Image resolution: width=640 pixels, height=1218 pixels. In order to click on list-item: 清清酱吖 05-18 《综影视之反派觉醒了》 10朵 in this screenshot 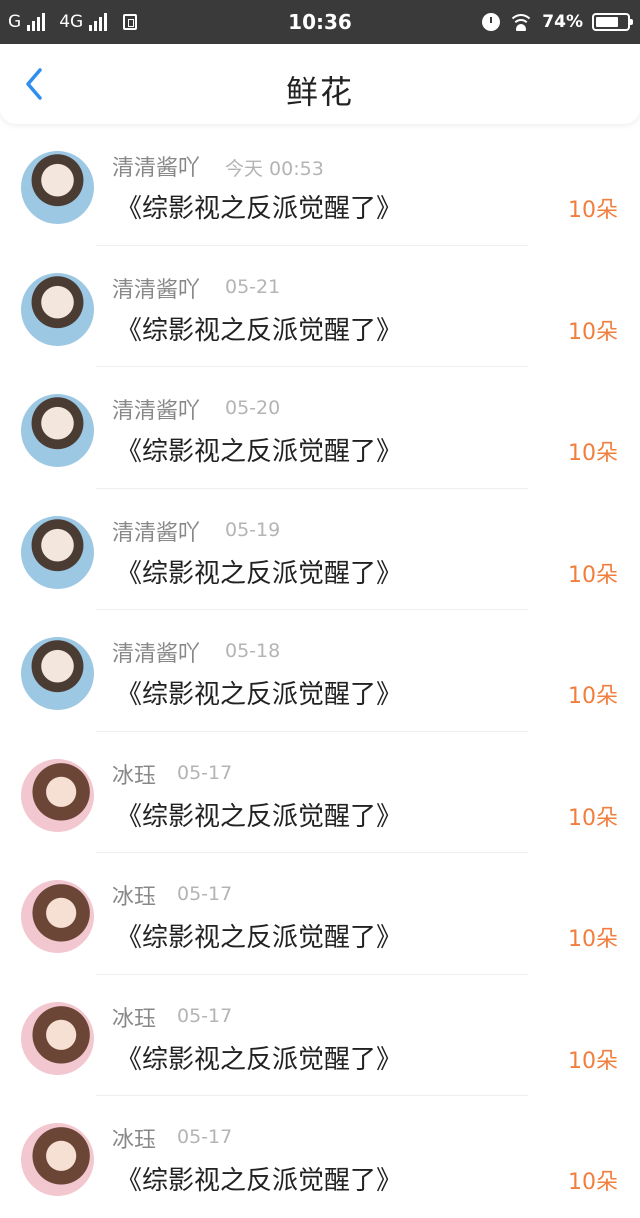, I will do `click(320, 671)`.